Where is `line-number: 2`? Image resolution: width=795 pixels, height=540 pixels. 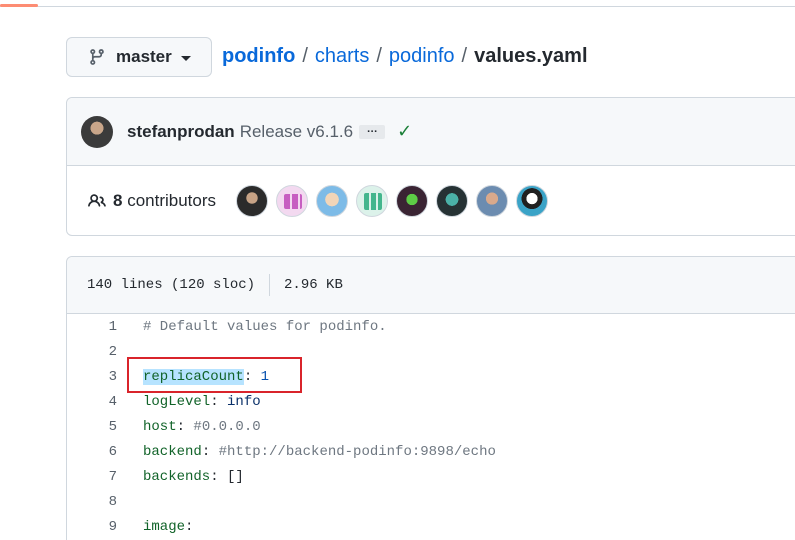
line-number: 2 is located at coordinates (92, 352).